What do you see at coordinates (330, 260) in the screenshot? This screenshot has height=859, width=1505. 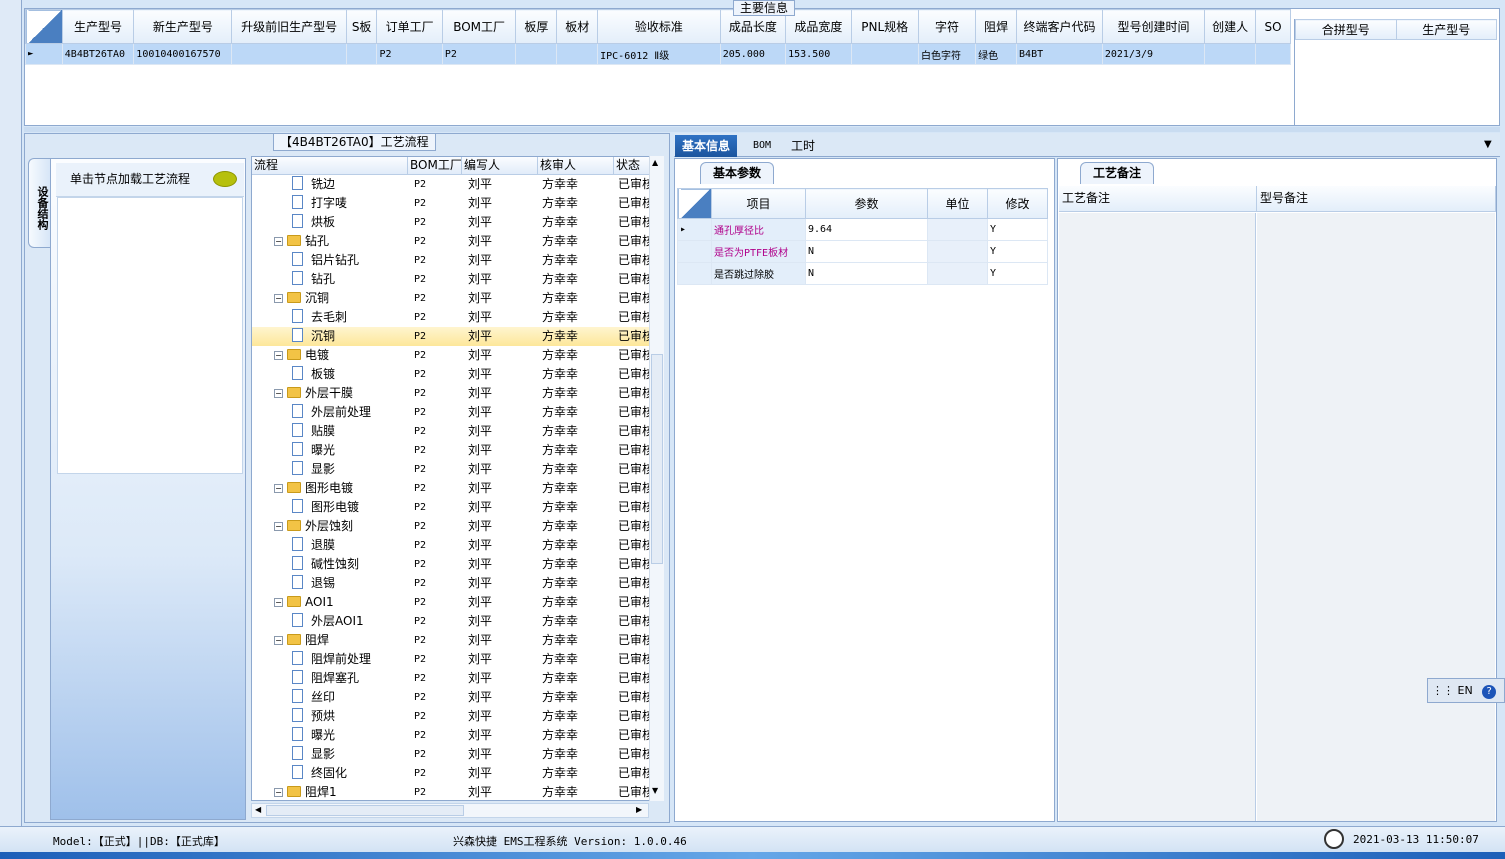 I see `tree-node: 铝片钻孔` at bounding box center [330, 260].